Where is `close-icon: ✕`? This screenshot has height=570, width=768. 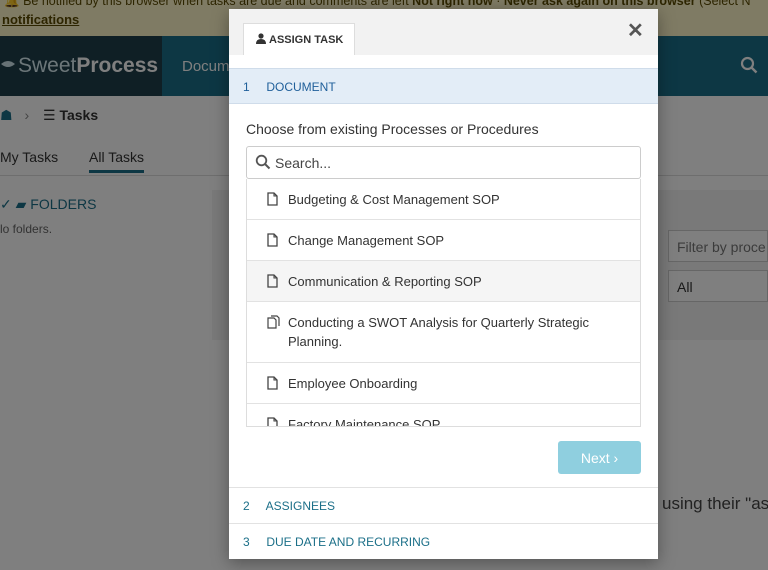 close-icon: ✕ is located at coordinates (635, 31).